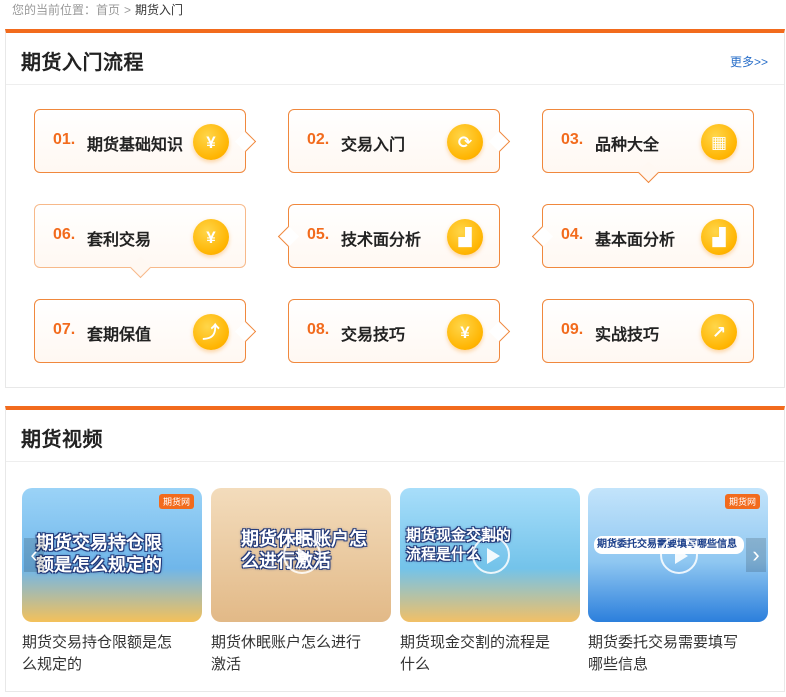 This screenshot has height=697, width=786. What do you see at coordinates (373, 145) in the screenshot?
I see `step-label: 交易入门` at bounding box center [373, 145].